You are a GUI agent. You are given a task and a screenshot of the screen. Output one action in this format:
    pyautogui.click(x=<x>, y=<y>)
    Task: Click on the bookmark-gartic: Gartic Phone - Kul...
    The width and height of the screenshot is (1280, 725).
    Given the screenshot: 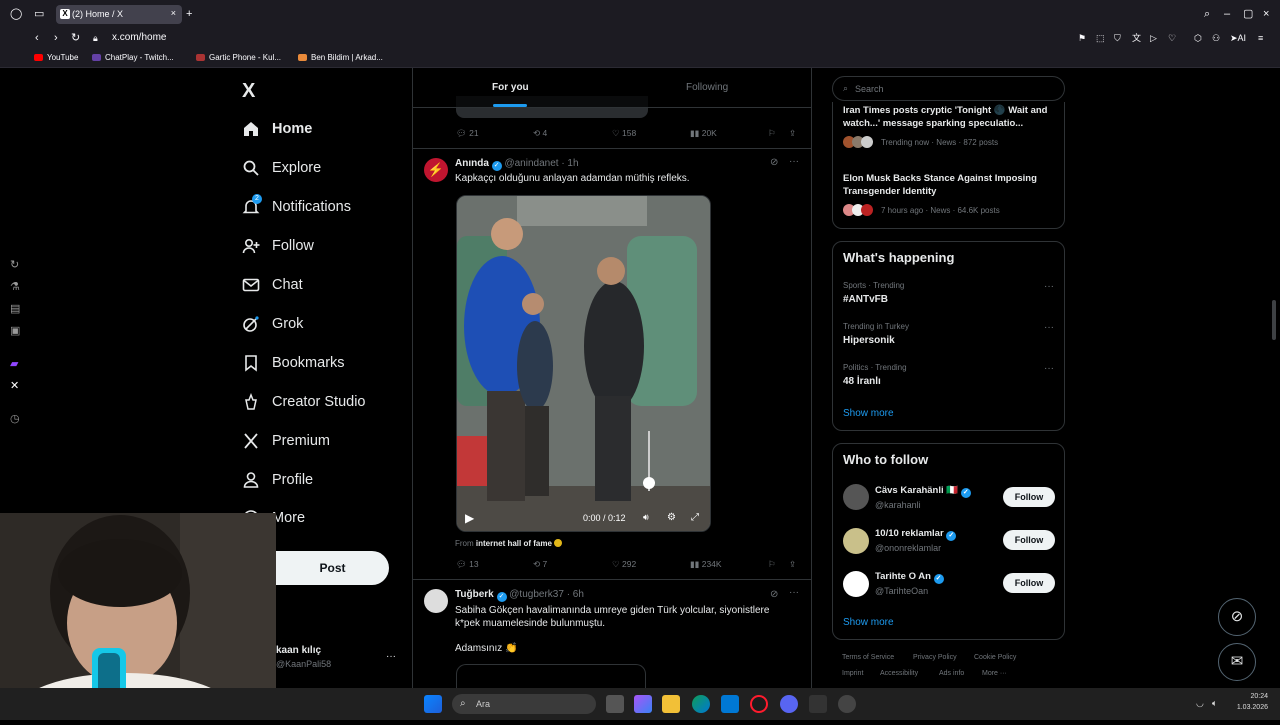 What is the action you would take?
    pyautogui.click(x=238, y=57)
    